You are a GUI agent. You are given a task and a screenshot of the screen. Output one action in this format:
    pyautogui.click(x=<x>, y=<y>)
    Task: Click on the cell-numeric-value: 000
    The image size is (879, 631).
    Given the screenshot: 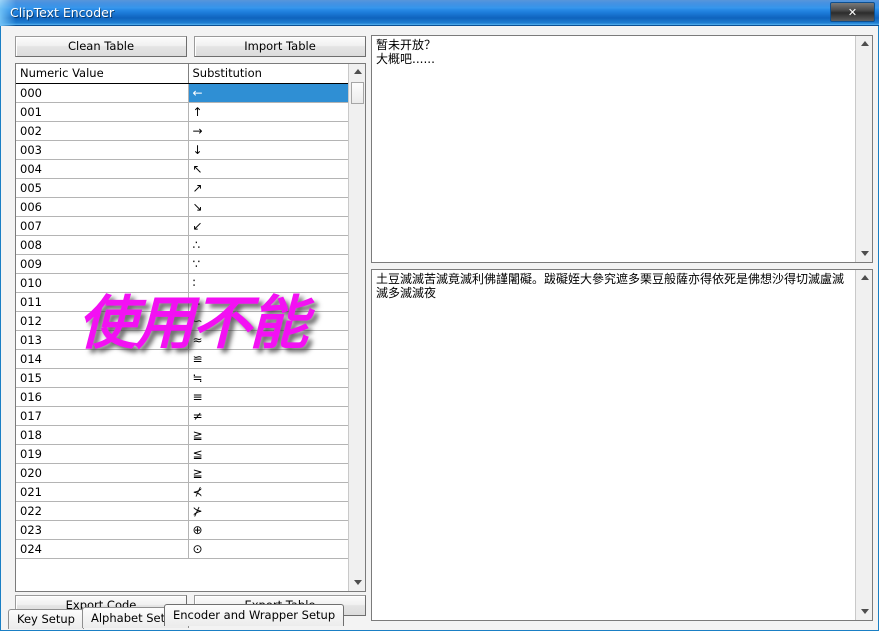 What is the action you would take?
    pyautogui.click(x=102, y=93)
    